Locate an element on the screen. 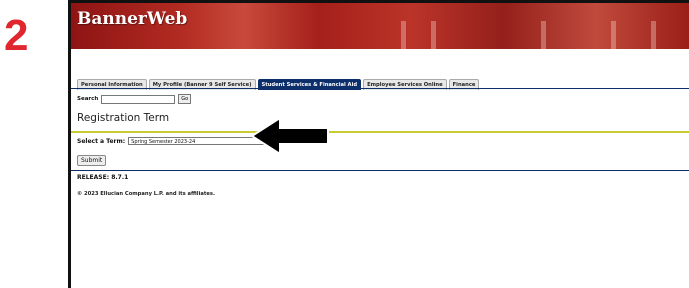 This screenshot has width=689, height=288. go-button: Go is located at coordinates (185, 99).